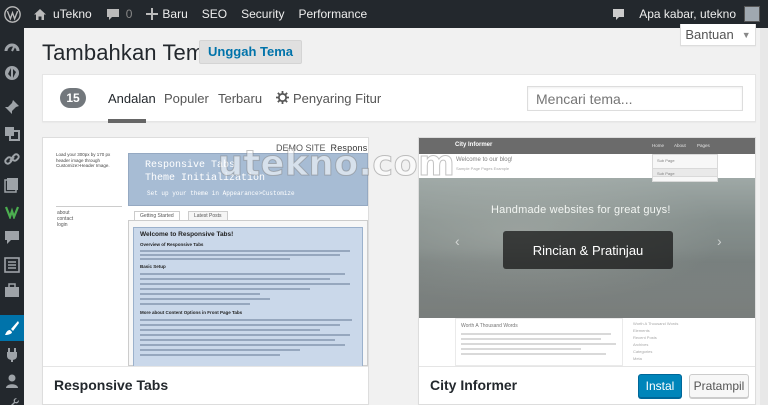 This screenshot has height=405, width=768. What do you see at coordinates (186, 98) in the screenshot?
I see `tab-popular: Populer` at bounding box center [186, 98].